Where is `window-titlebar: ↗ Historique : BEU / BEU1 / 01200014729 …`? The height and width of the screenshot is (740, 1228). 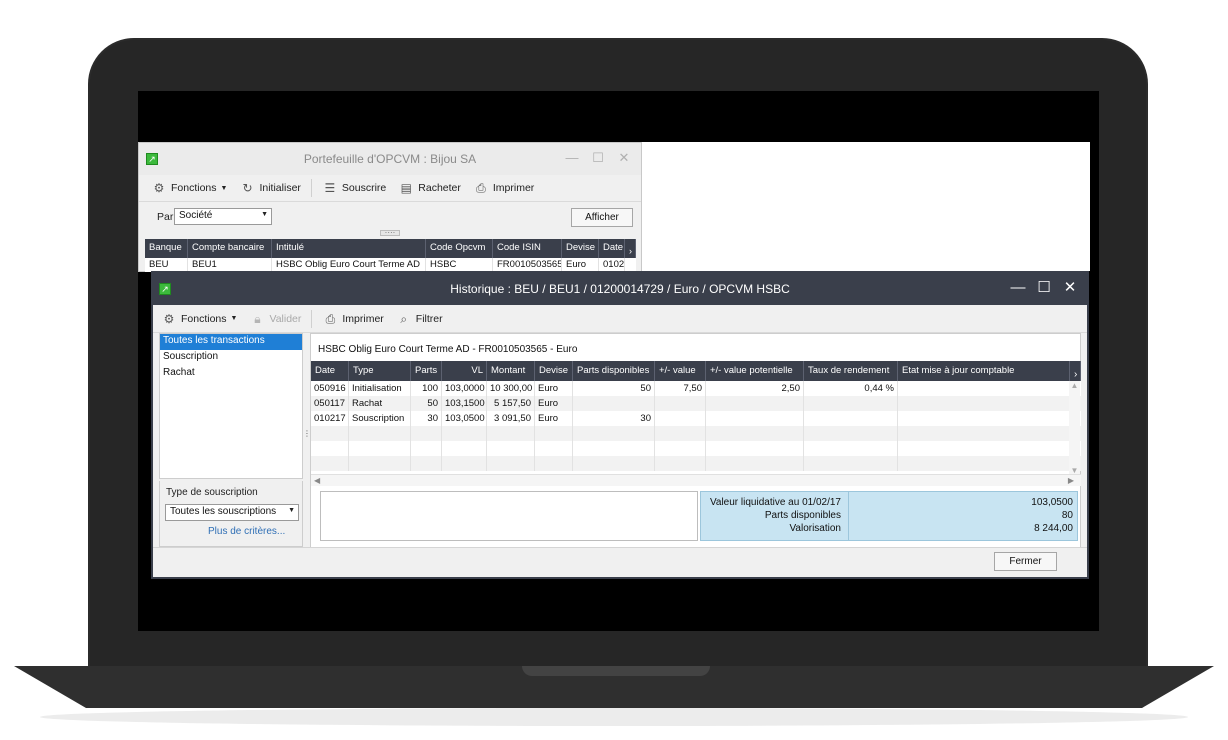
window-titlebar: ↗ Historique : BEU / BEU1 / 01200014729 … is located at coordinates (620, 289).